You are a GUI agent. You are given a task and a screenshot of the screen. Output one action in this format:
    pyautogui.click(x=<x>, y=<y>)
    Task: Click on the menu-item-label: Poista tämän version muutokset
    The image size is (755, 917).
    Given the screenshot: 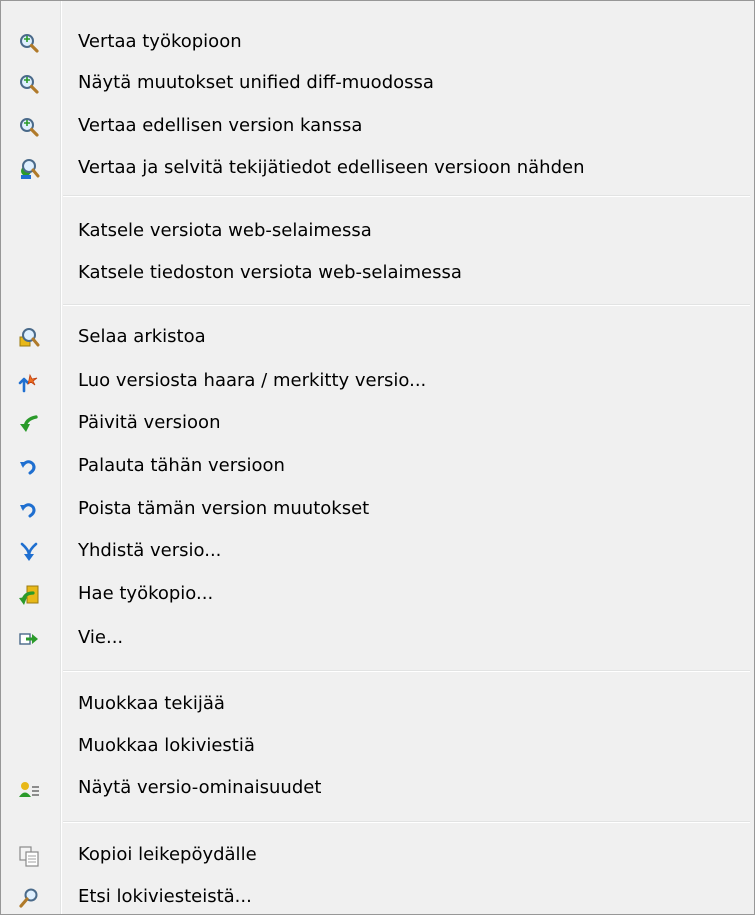 What is the action you would take?
    pyautogui.click(x=224, y=508)
    